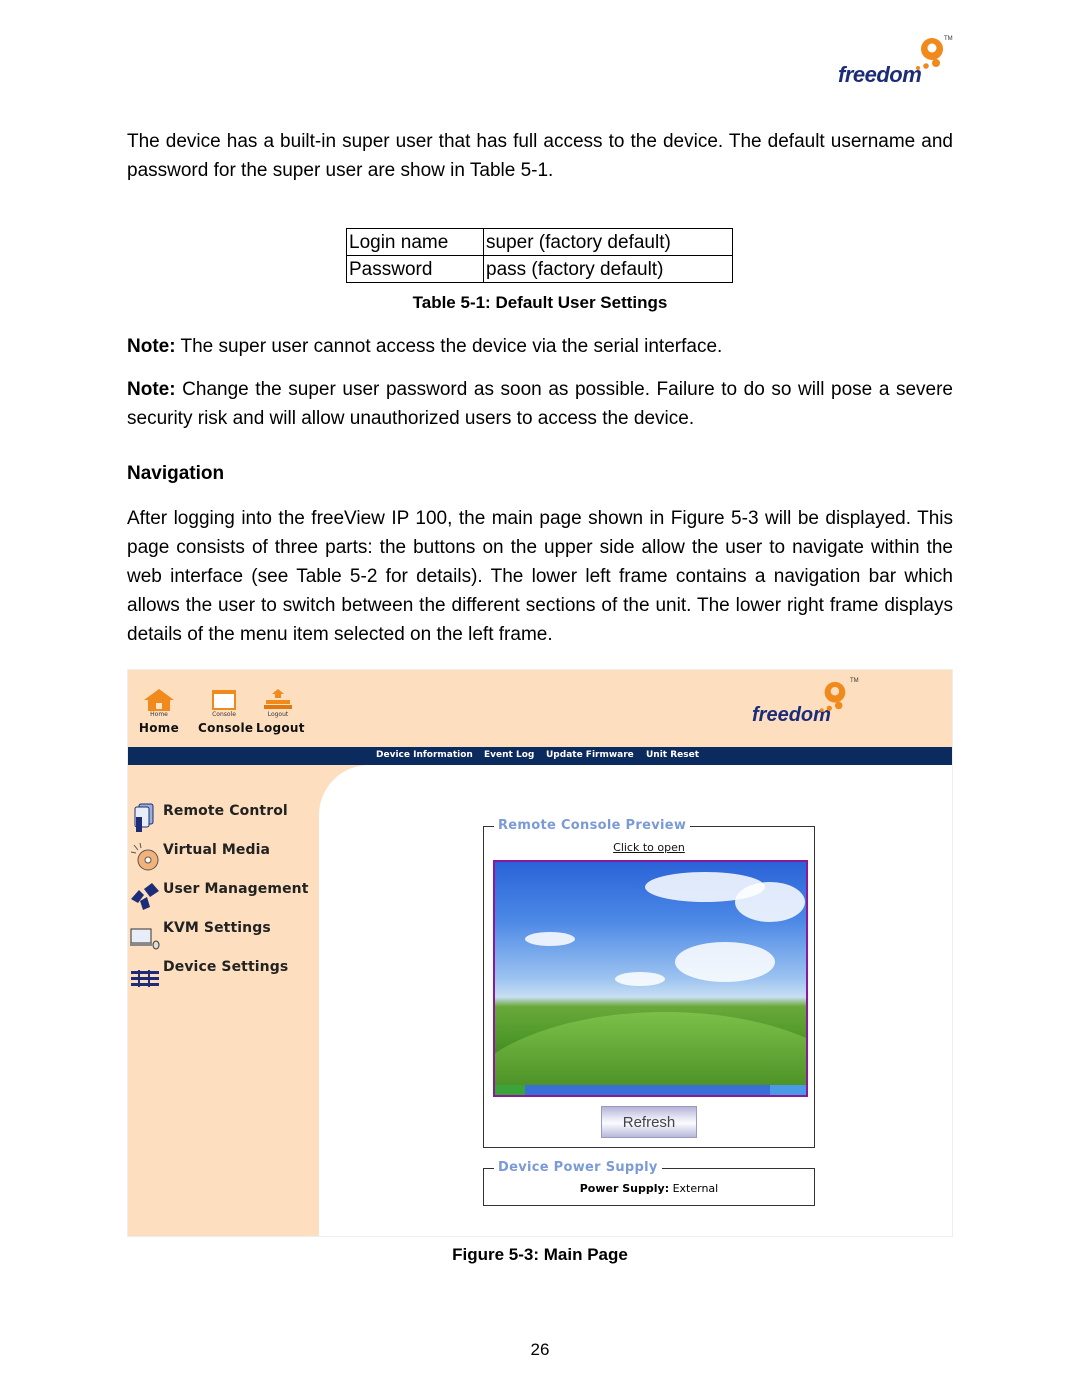  I want to click on console-label: Console, so click(226, 728).